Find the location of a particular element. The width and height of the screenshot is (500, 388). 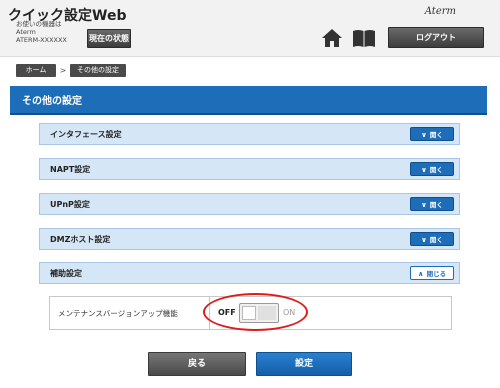

home-icon is located at coordinates (332, 38).